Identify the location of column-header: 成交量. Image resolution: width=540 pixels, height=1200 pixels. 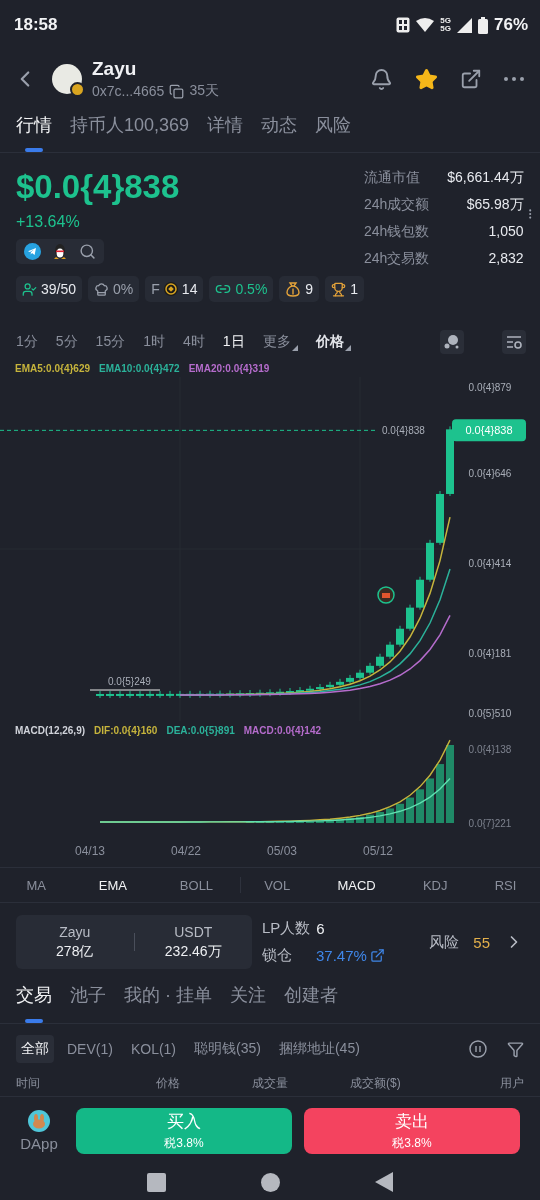
(270, 1083).